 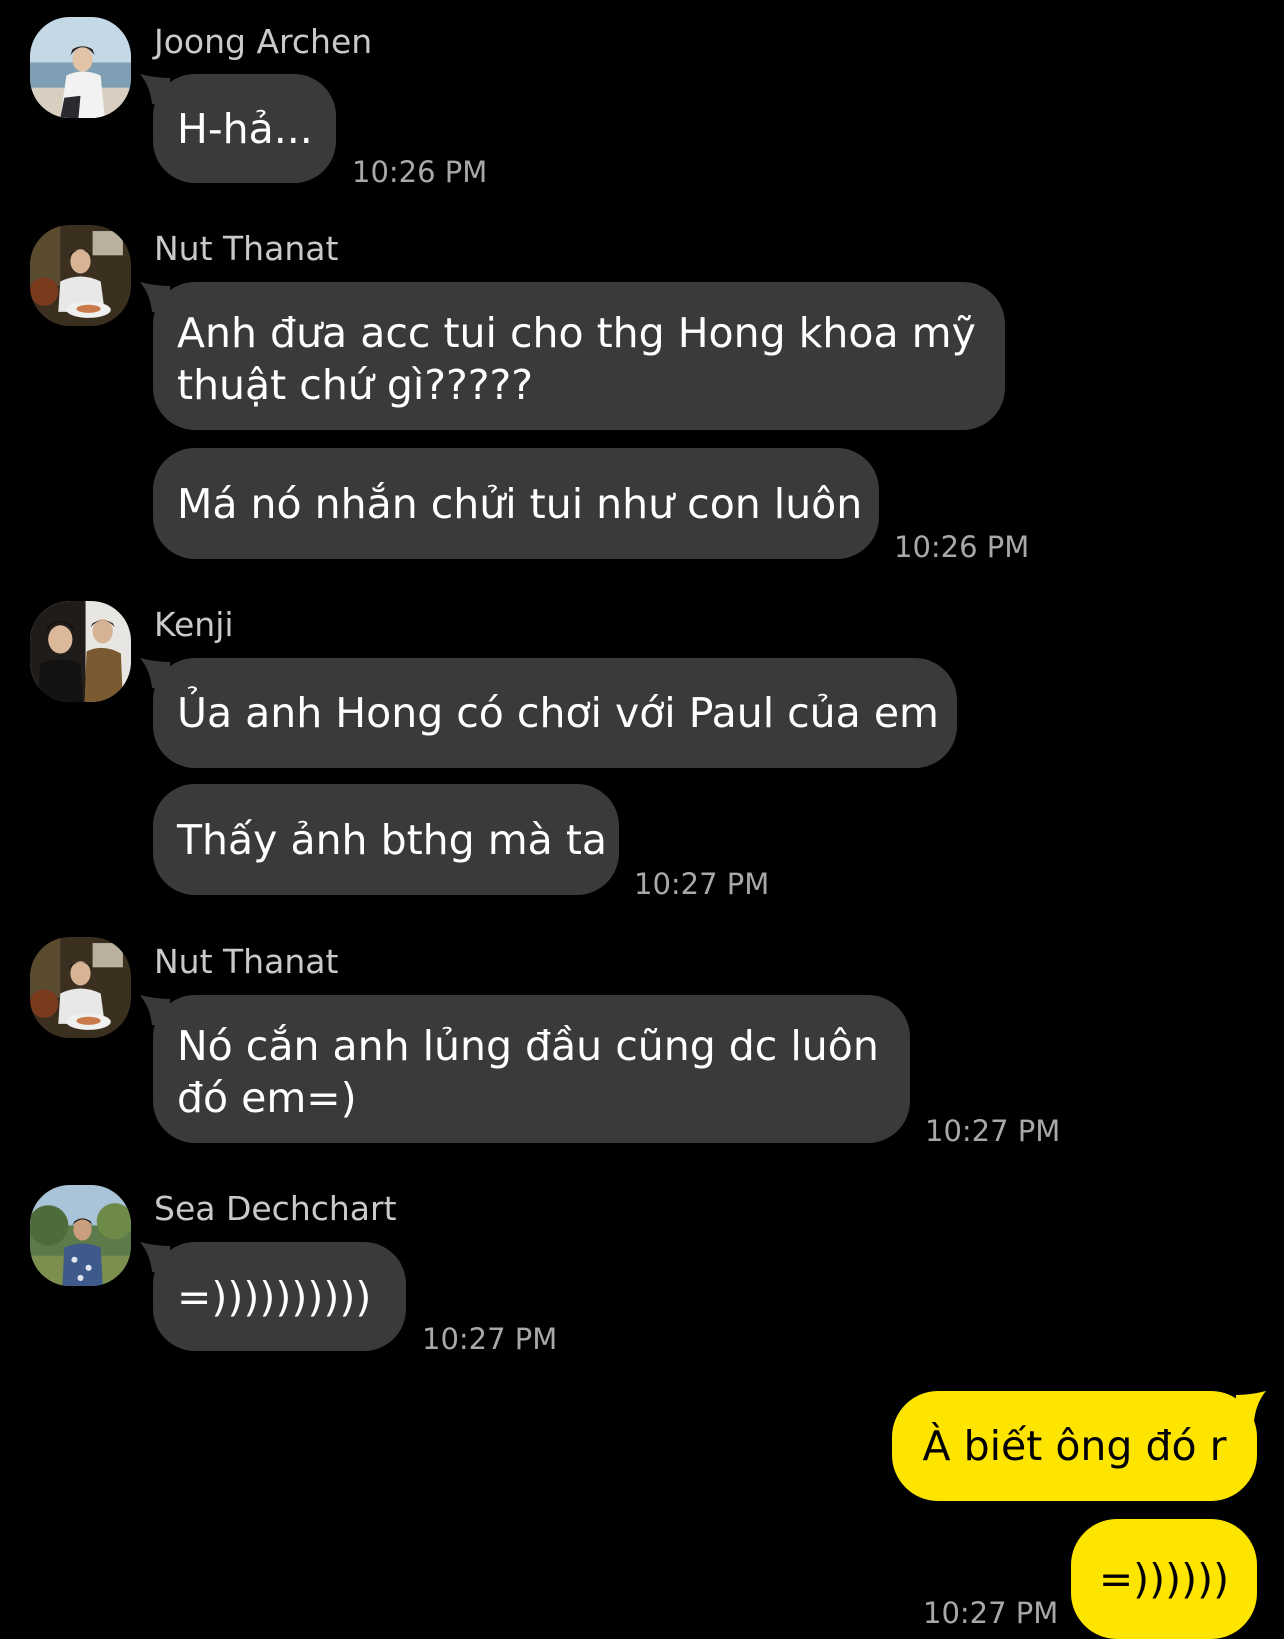 I want to click on message-bubble: Má nó nhắn chửi tui như con luôn, so click(x=516, y=503).